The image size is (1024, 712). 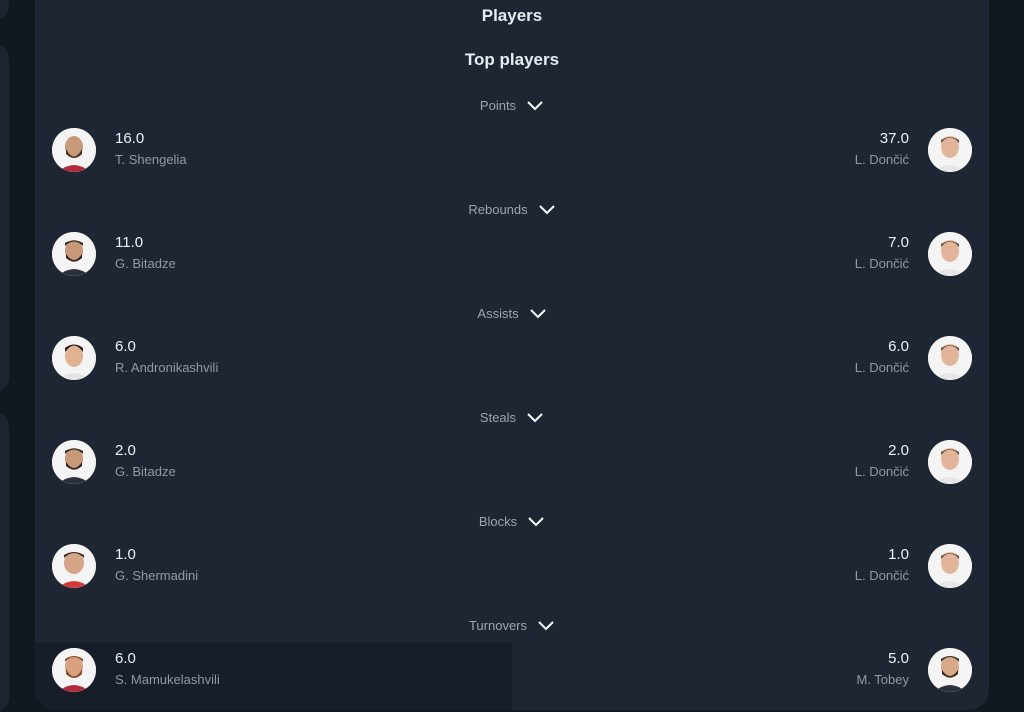 What do you see at coordinates (151, 159) in the screenshot?
I see `player-name: T. Shengelia` at bounding box center [151, 159].